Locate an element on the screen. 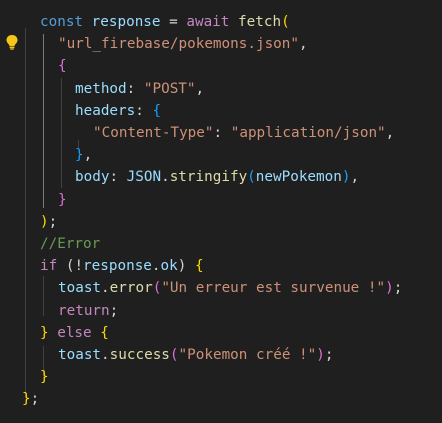 This screenshot has height=423, width=442. code-token: const is located at coordinates (62, 22).